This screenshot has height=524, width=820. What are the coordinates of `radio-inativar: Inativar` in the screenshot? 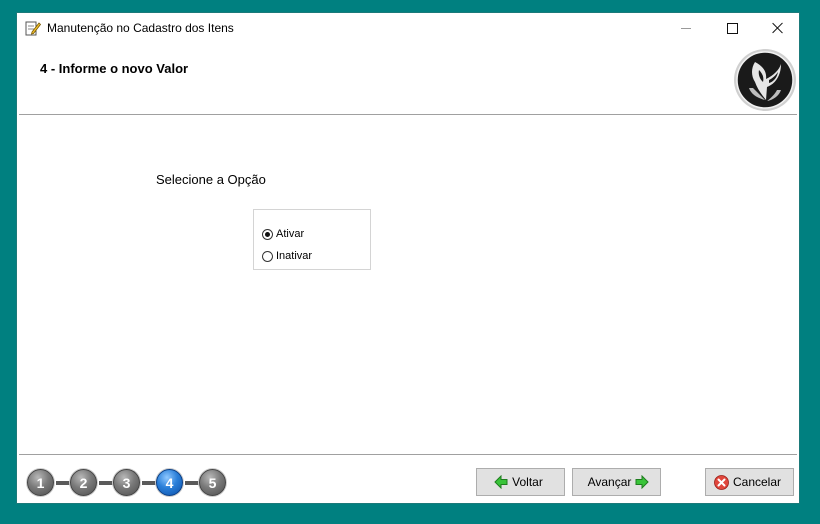 It's located at (287, 256).